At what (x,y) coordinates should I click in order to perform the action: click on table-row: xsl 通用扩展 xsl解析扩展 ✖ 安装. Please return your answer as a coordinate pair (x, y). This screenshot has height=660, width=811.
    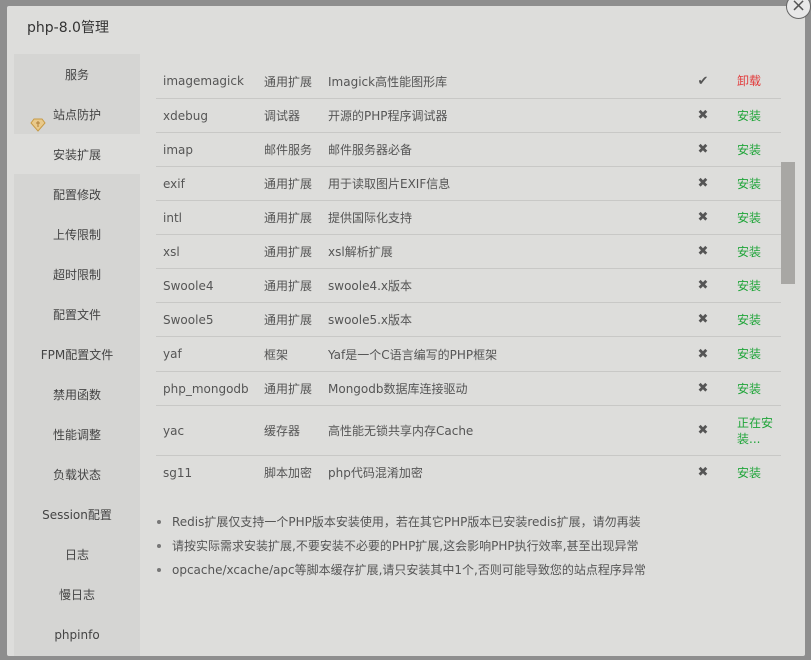
    Looking at the image, I should click on (468, 252).